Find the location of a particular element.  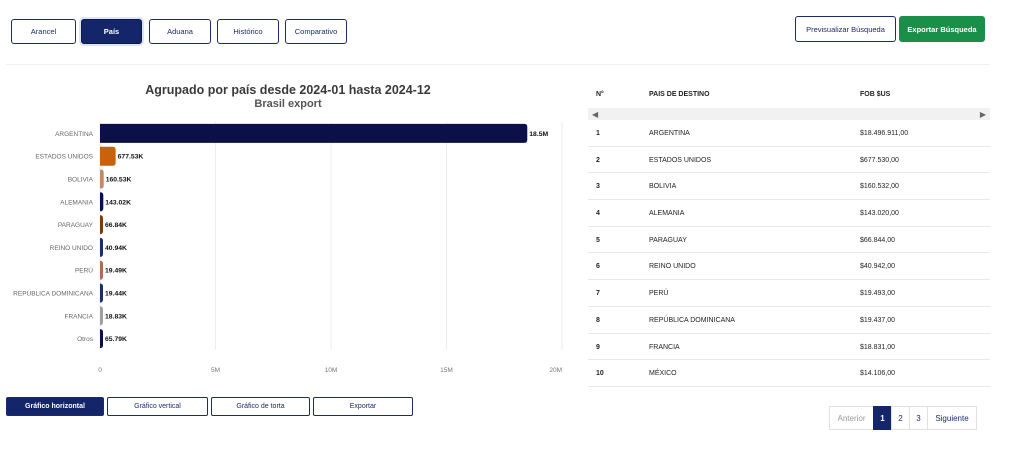

table-row: 8 REPÚBLICA DOMINICANA $19.437,00 is located at coordinates (789, 320).